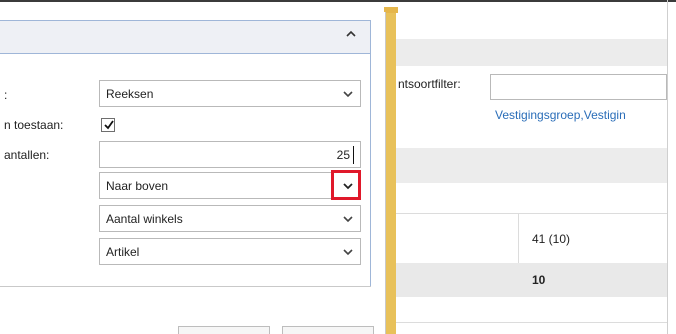 This screenshot has width=676, height=334. What do you see at coordinates (144, 219) in the screenshot?
I see `measure-dropdown-value: Aantal winkels` at bounding box center [144, 219].